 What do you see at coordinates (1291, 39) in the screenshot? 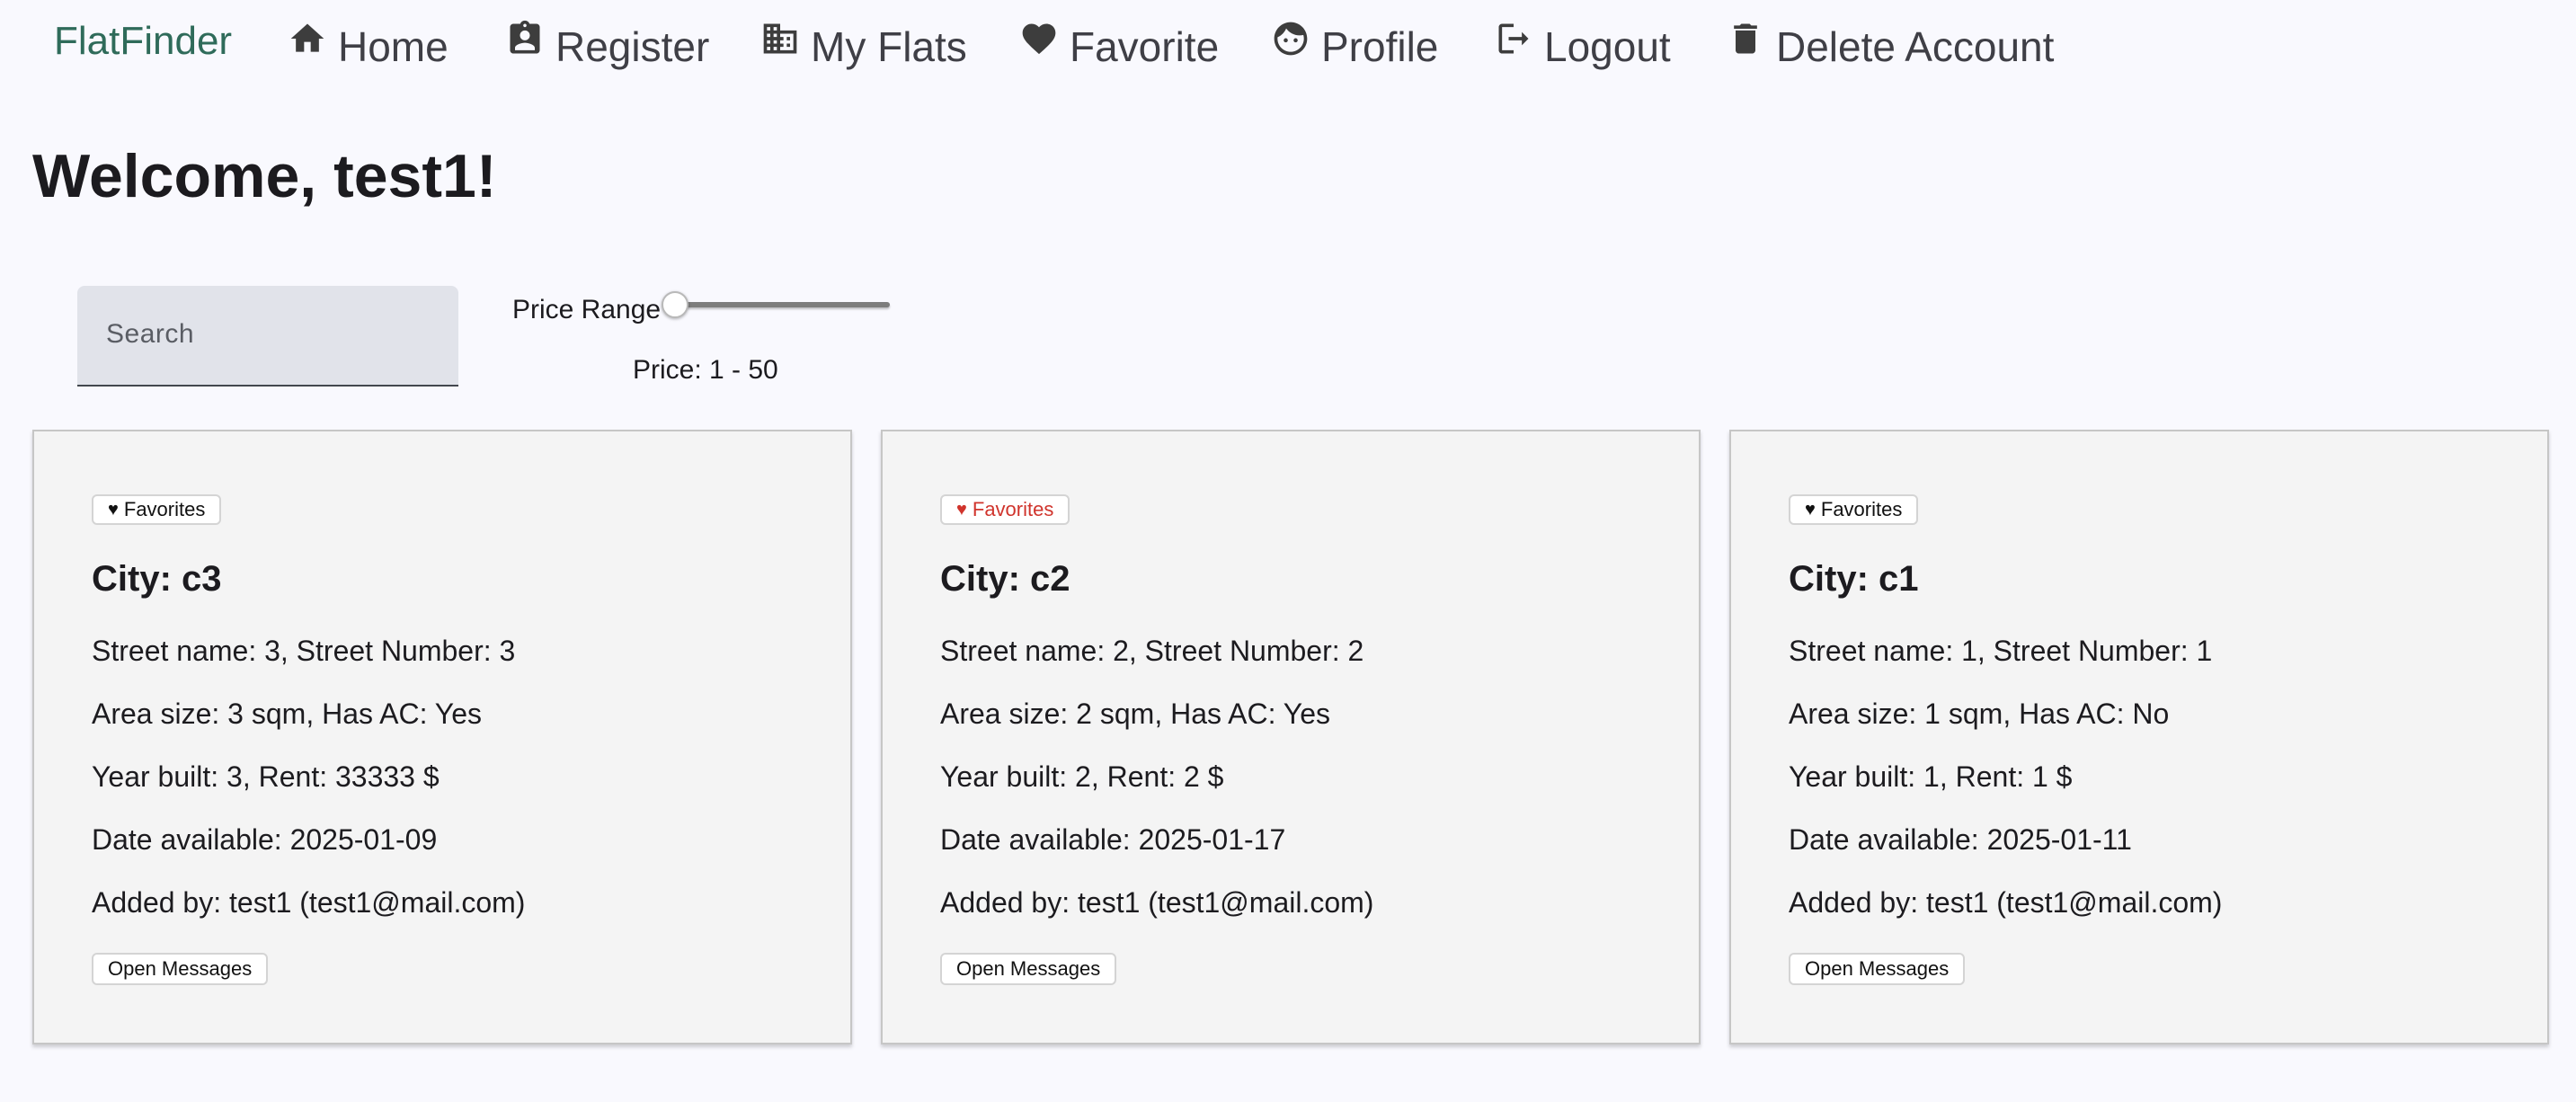
I see `face-icon` at bounding box center [1291, 39].